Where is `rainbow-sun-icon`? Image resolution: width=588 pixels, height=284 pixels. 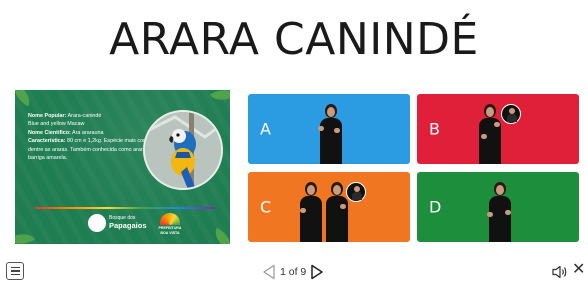
rainbow-sun-icon is located at coordinates (170, 219).